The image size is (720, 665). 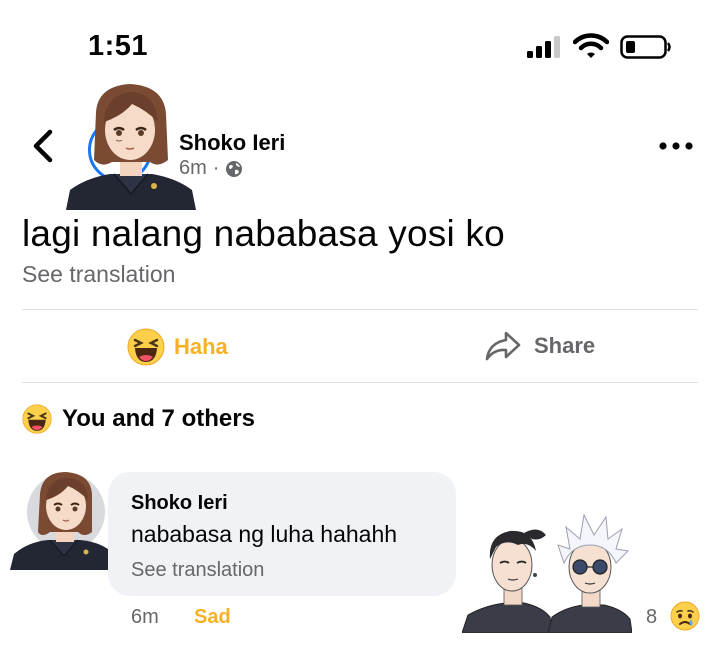 I want to click on post-meta: 6m ·, so click(x=211, y=168).